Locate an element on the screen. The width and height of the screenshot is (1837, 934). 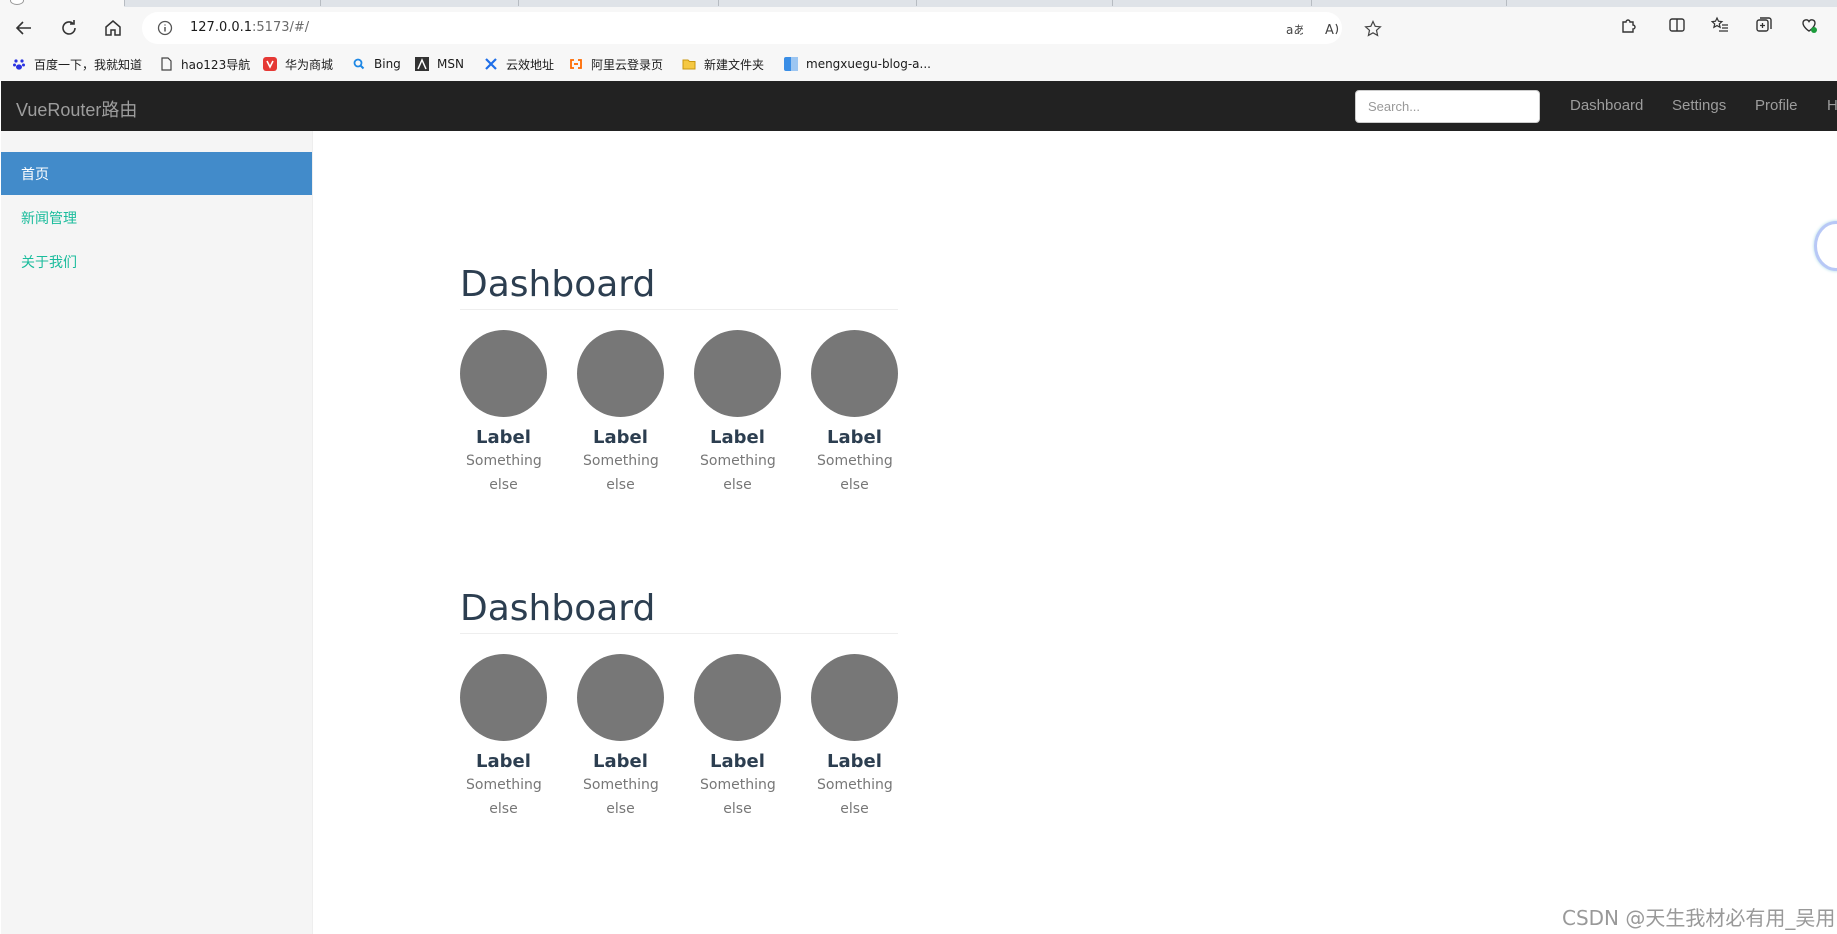
translate-icon: aあ is located at coordinates (1294, 29).